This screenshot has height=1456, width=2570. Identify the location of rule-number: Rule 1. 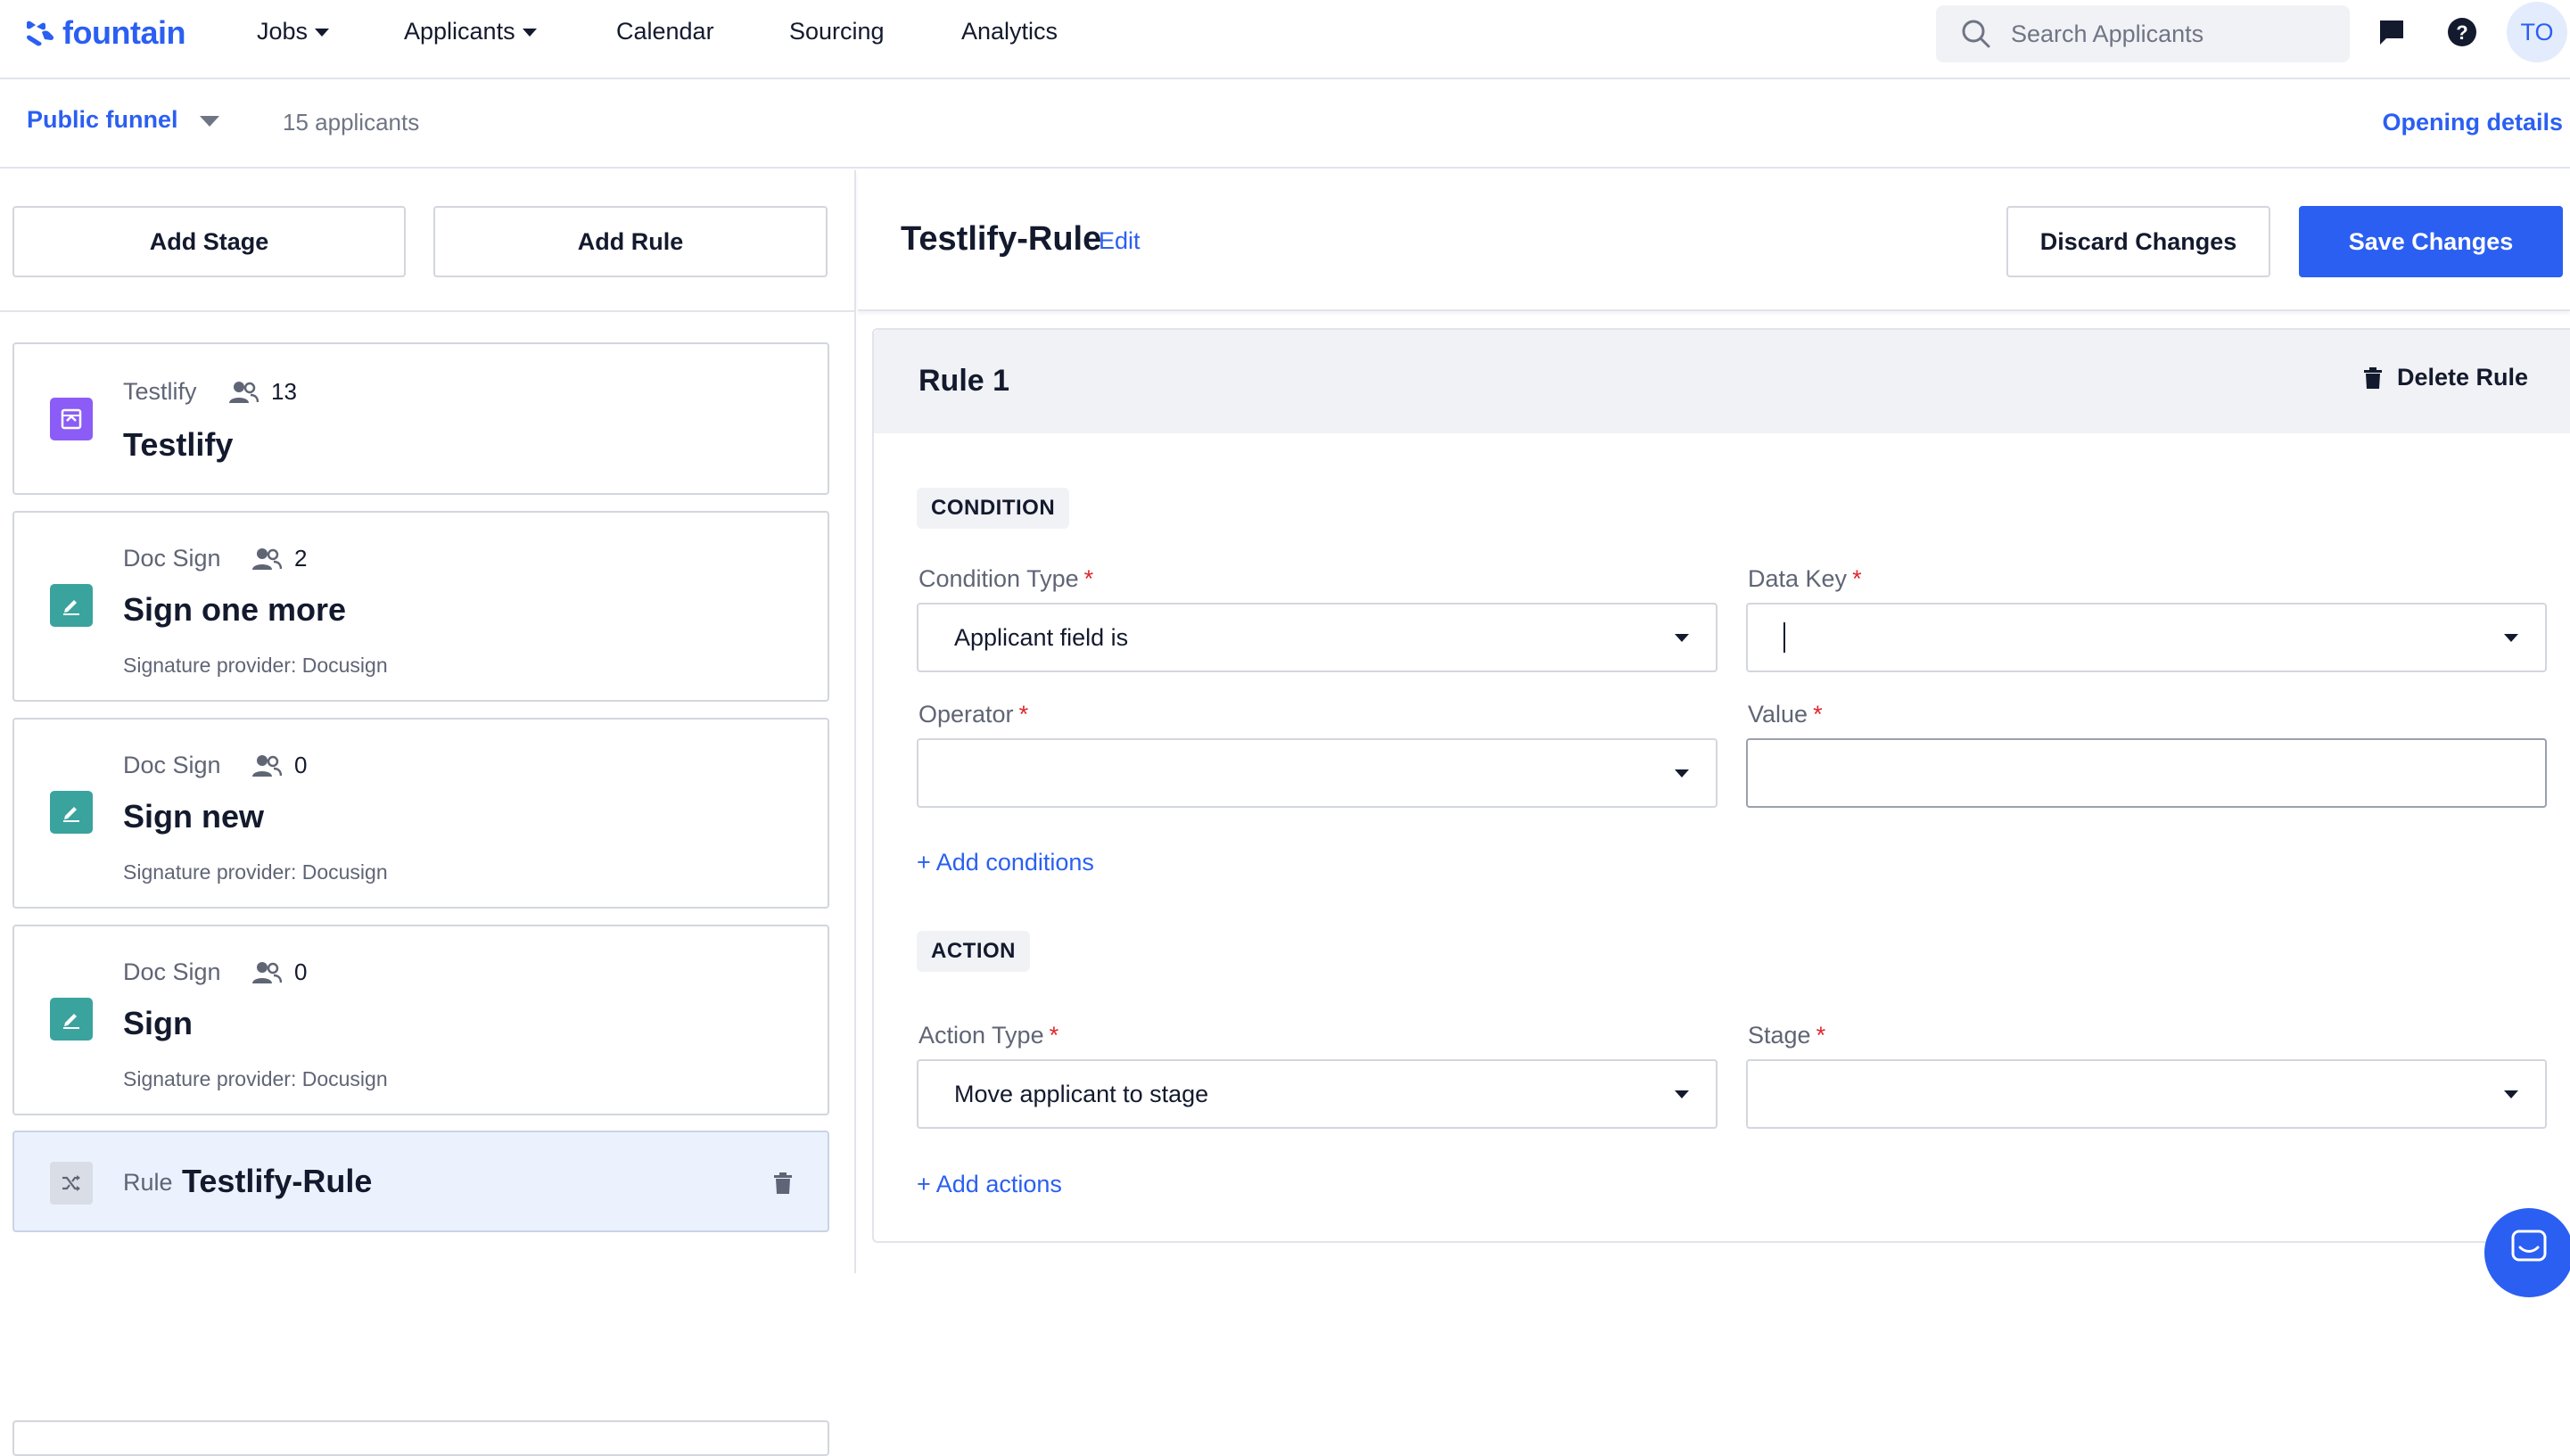
(964, 381).